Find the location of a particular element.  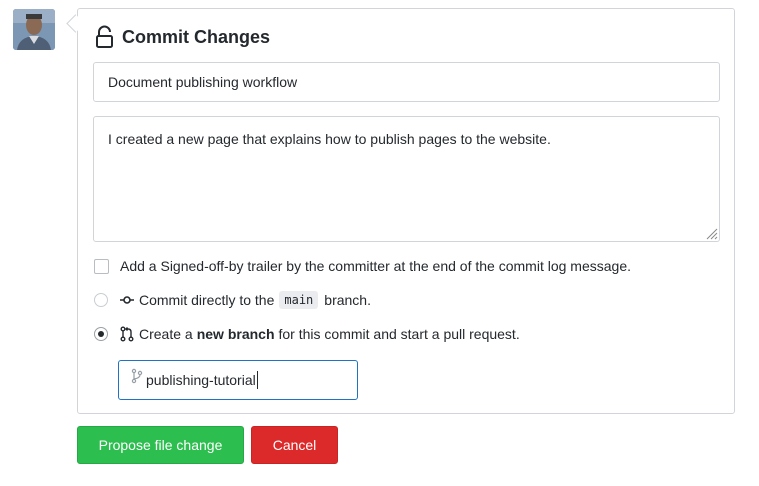

commit-direct-suffix: branch. is located at coordinates (347, 300).